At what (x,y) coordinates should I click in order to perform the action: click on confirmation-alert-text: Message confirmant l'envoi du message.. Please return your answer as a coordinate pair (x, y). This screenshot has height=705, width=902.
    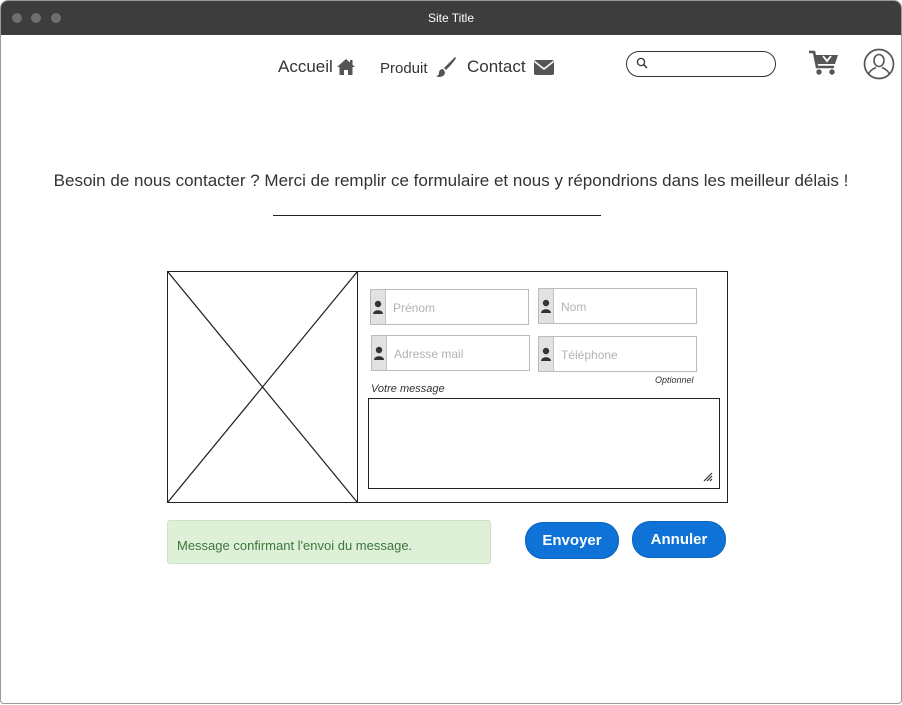
    Looking at the image, I should click on (295, 545).